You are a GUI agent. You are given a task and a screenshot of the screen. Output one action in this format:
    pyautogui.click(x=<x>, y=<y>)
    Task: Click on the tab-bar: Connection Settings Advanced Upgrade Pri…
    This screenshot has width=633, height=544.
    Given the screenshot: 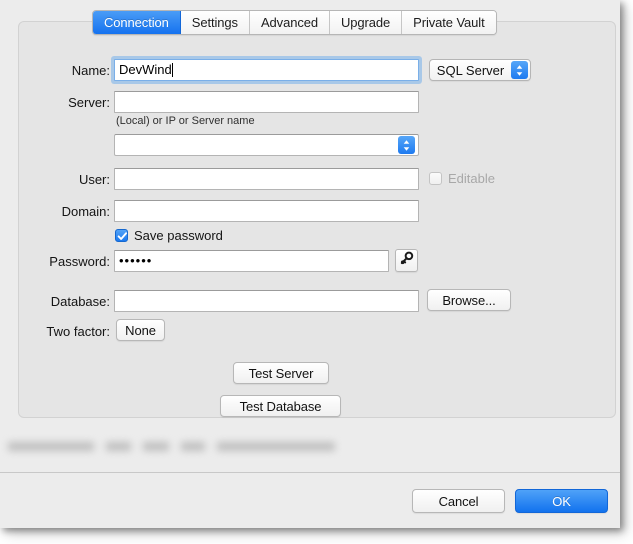 What is the action you would take?
    pyautogui.click(x=294, y=22)
    